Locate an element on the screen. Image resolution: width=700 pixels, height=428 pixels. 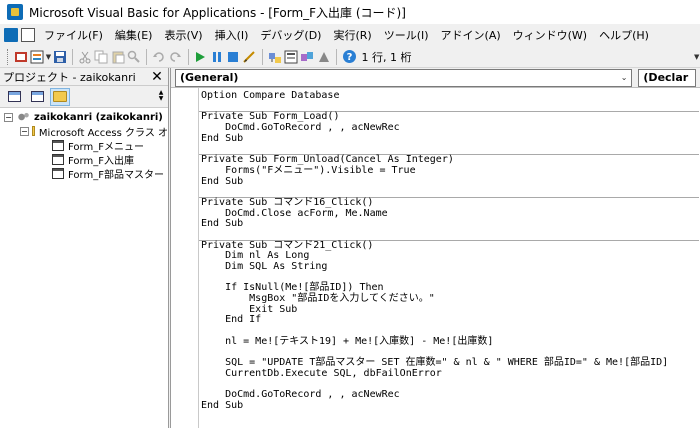
project-explorer-titlebar: プロジェクト - zaikokanri ✕ is located at coordinates (84, 77).